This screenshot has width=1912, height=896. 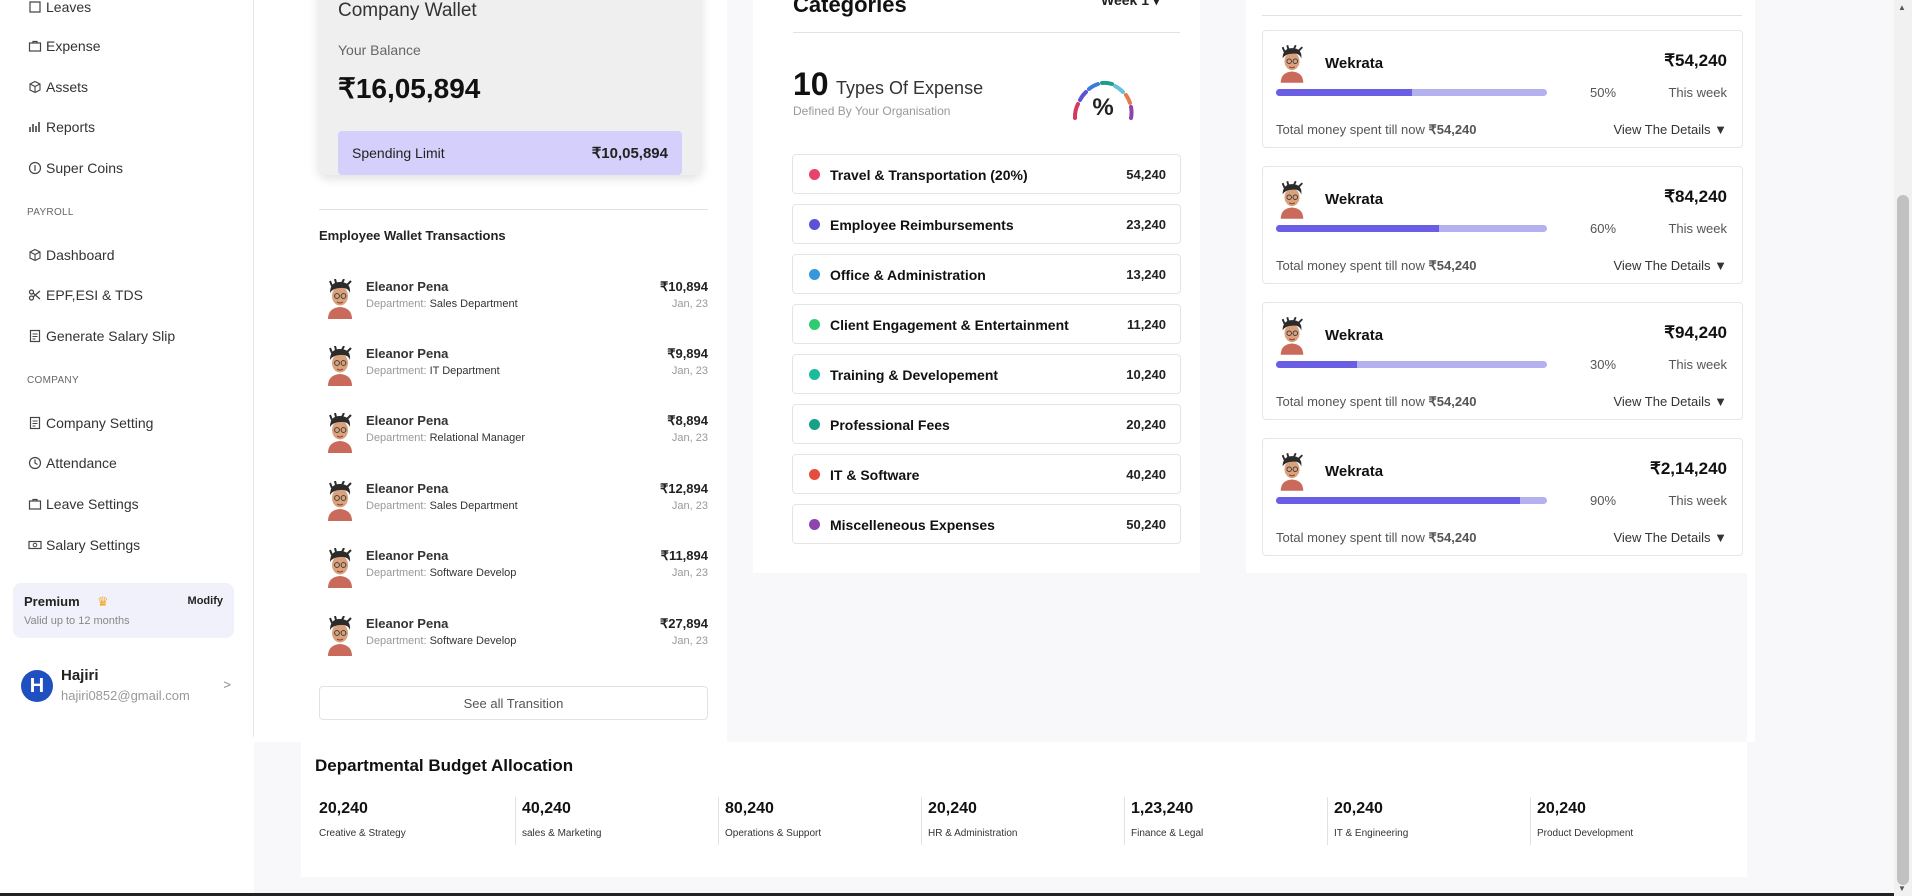 I want to click on sidebar-item-label: Super Coins, so click(x=85, y=168).